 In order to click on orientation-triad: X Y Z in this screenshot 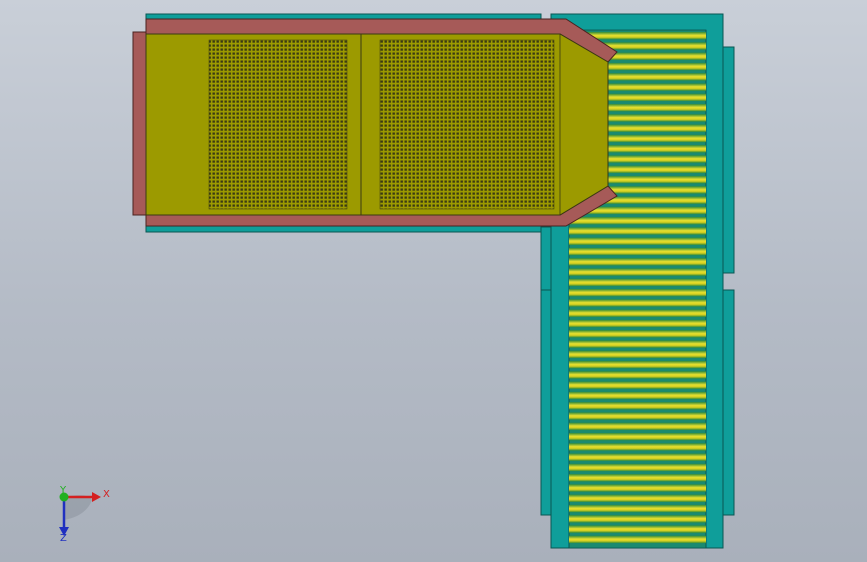, I will do `click(84, 514)`.